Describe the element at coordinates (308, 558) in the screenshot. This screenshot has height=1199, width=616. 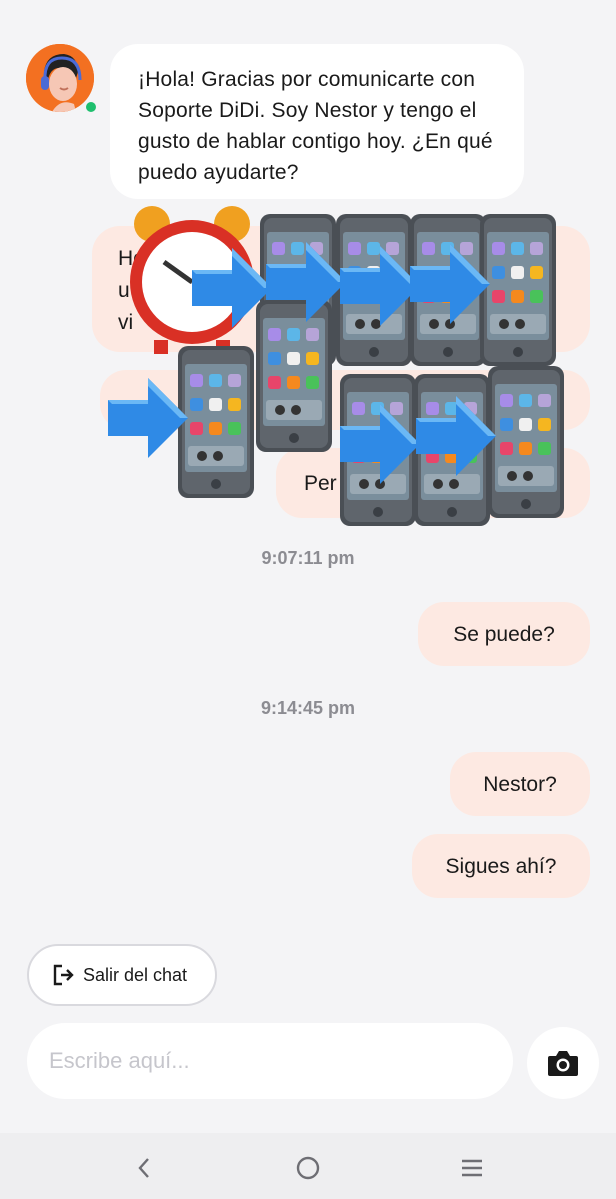
I see `message-timestamp: 9:07:11 pm` at that location.